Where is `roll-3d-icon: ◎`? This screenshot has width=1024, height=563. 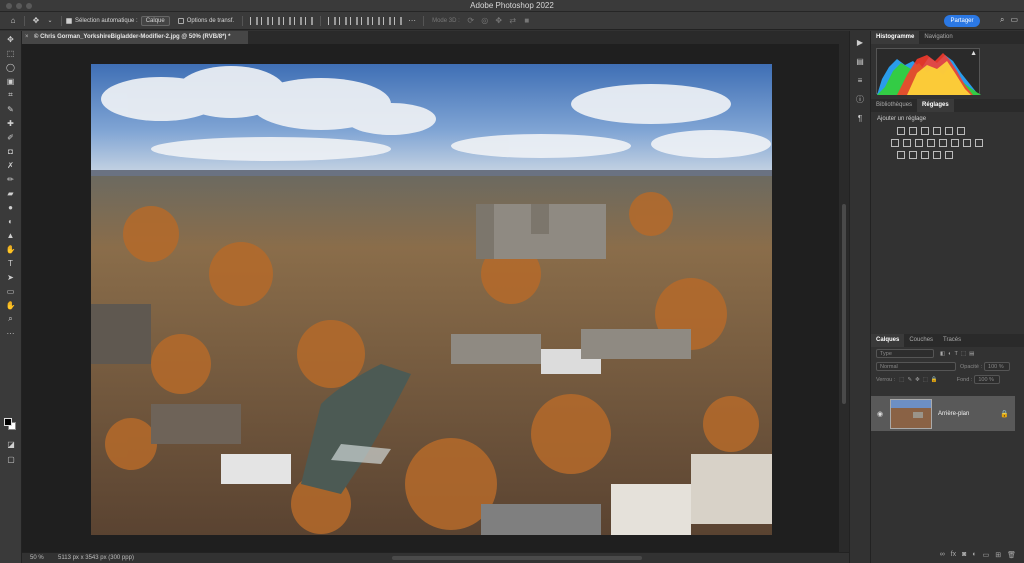
roll-3d-icon: ◎ is located at coordinates (485, 21).